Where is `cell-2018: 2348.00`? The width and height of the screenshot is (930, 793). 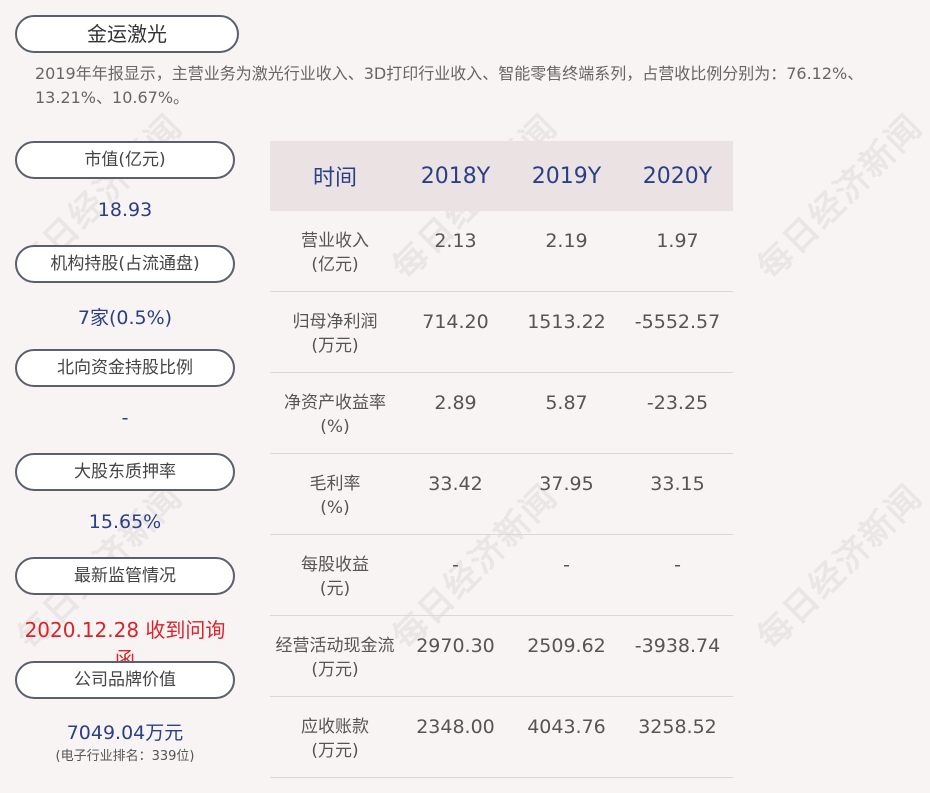 cell-2018: 2348.00 is located at coordinates (455, 727).